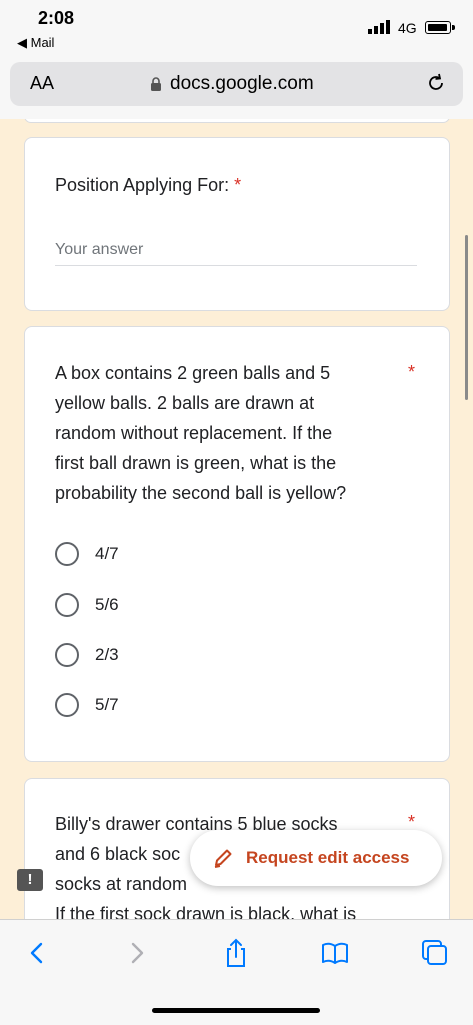 The height and width of the screenshot is (1025, 473). I want to click on bookmarks-icon, so click(335, 953).